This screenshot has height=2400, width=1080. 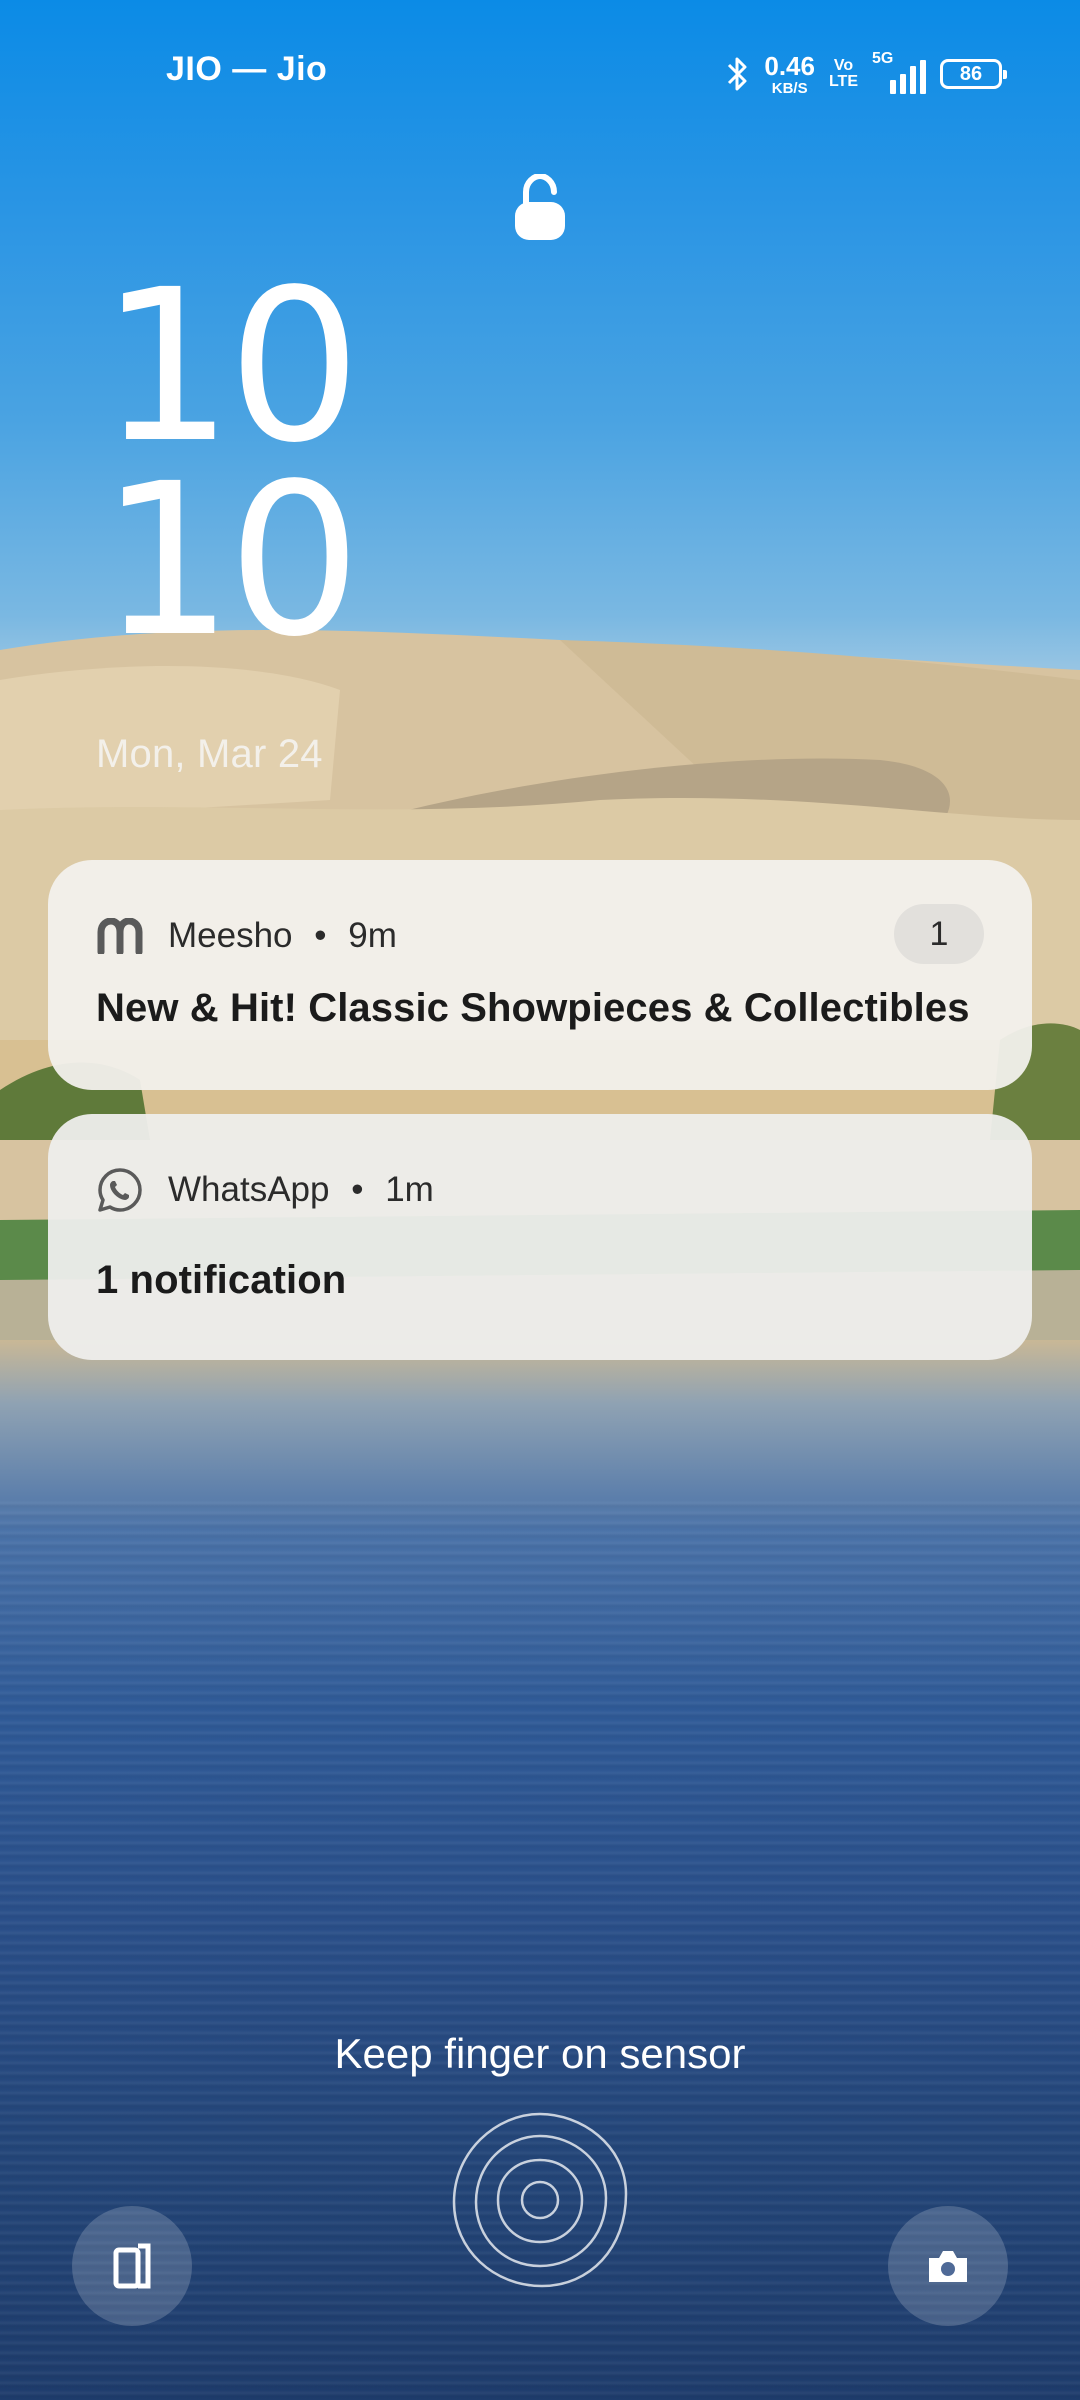 I want to click on network-type: 5G, so click(x=883, y=58).